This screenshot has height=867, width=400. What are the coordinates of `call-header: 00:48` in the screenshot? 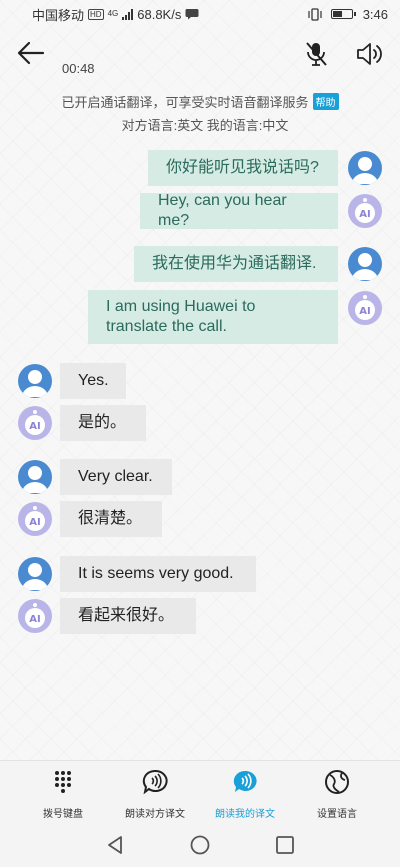 It's located at (200, 54).